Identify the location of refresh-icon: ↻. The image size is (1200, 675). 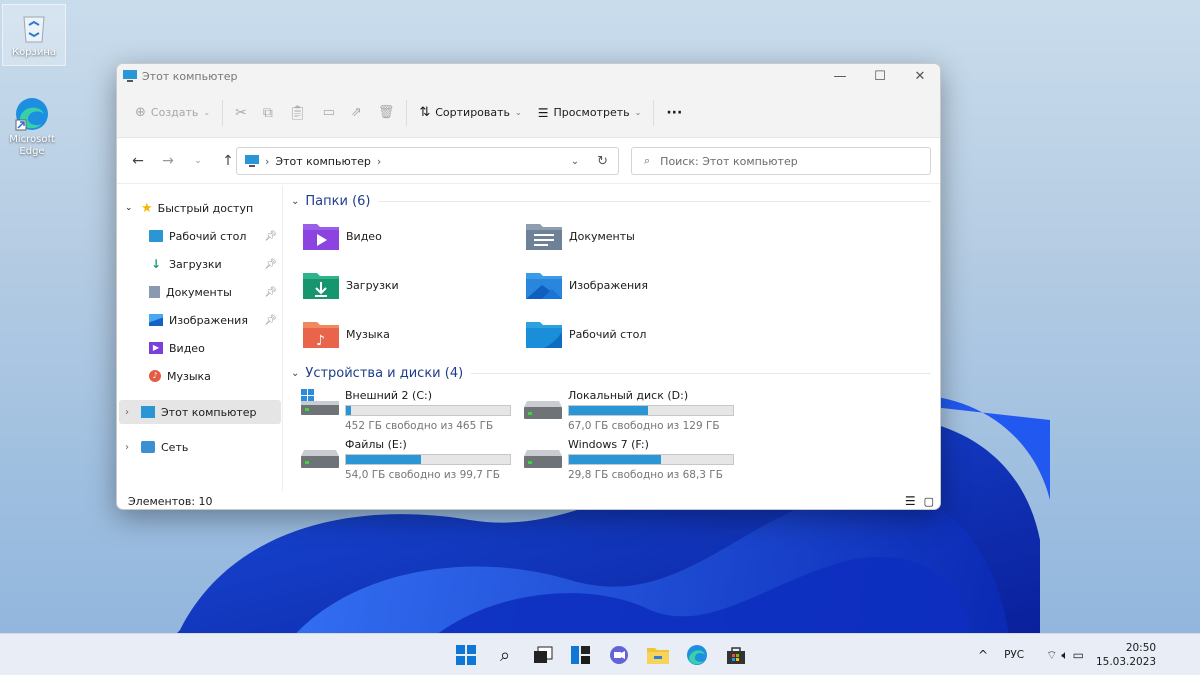
(602, 161).